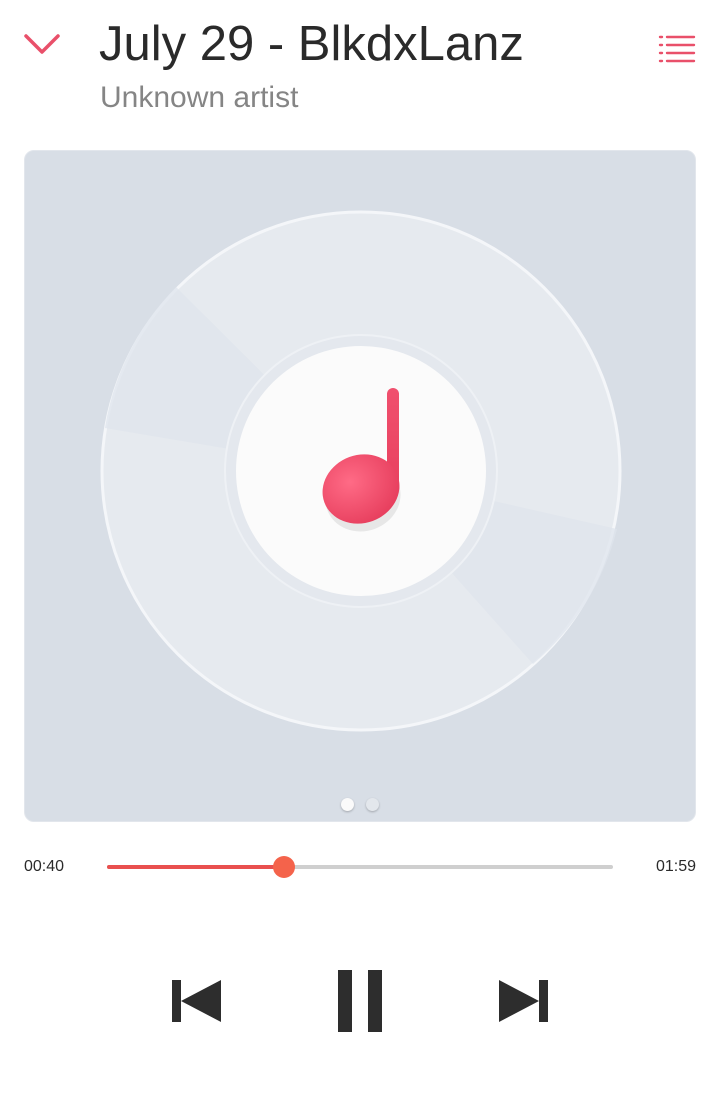 This screenshot has height=1104, width=720. I want to click on song-title: July 29 - BlkdxLanz, so click(311, 44).